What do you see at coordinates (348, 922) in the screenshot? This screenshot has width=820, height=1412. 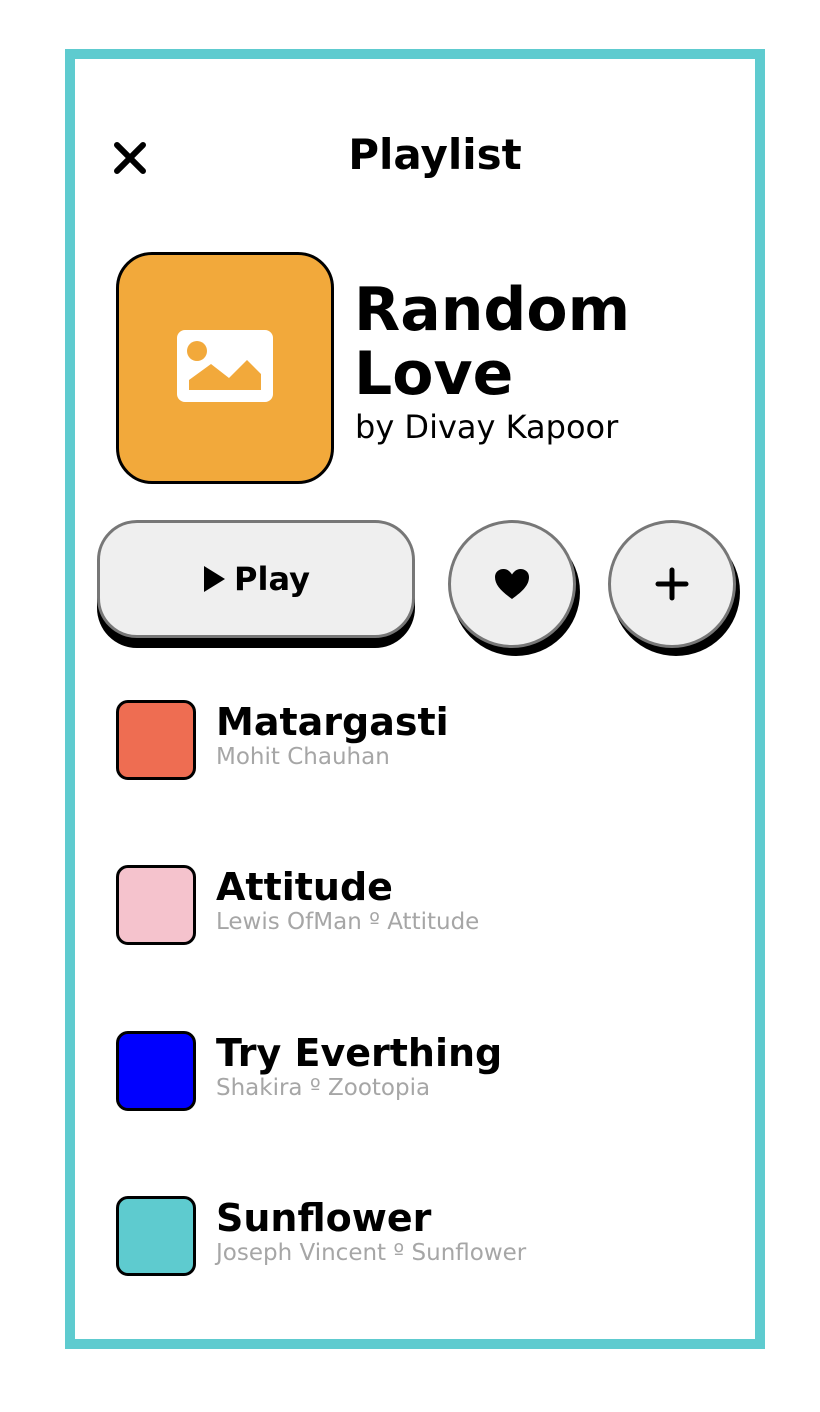 I see `song-artist: Lewis OfMan º Attitude` at bounding box center [348, 922].